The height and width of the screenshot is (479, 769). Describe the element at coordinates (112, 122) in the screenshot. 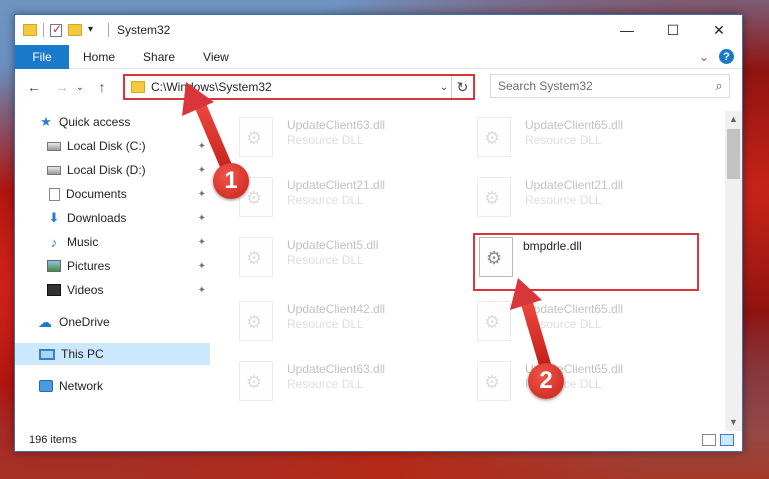

I see `sidebar-item-quick-access: ★ Quick access` at that location.